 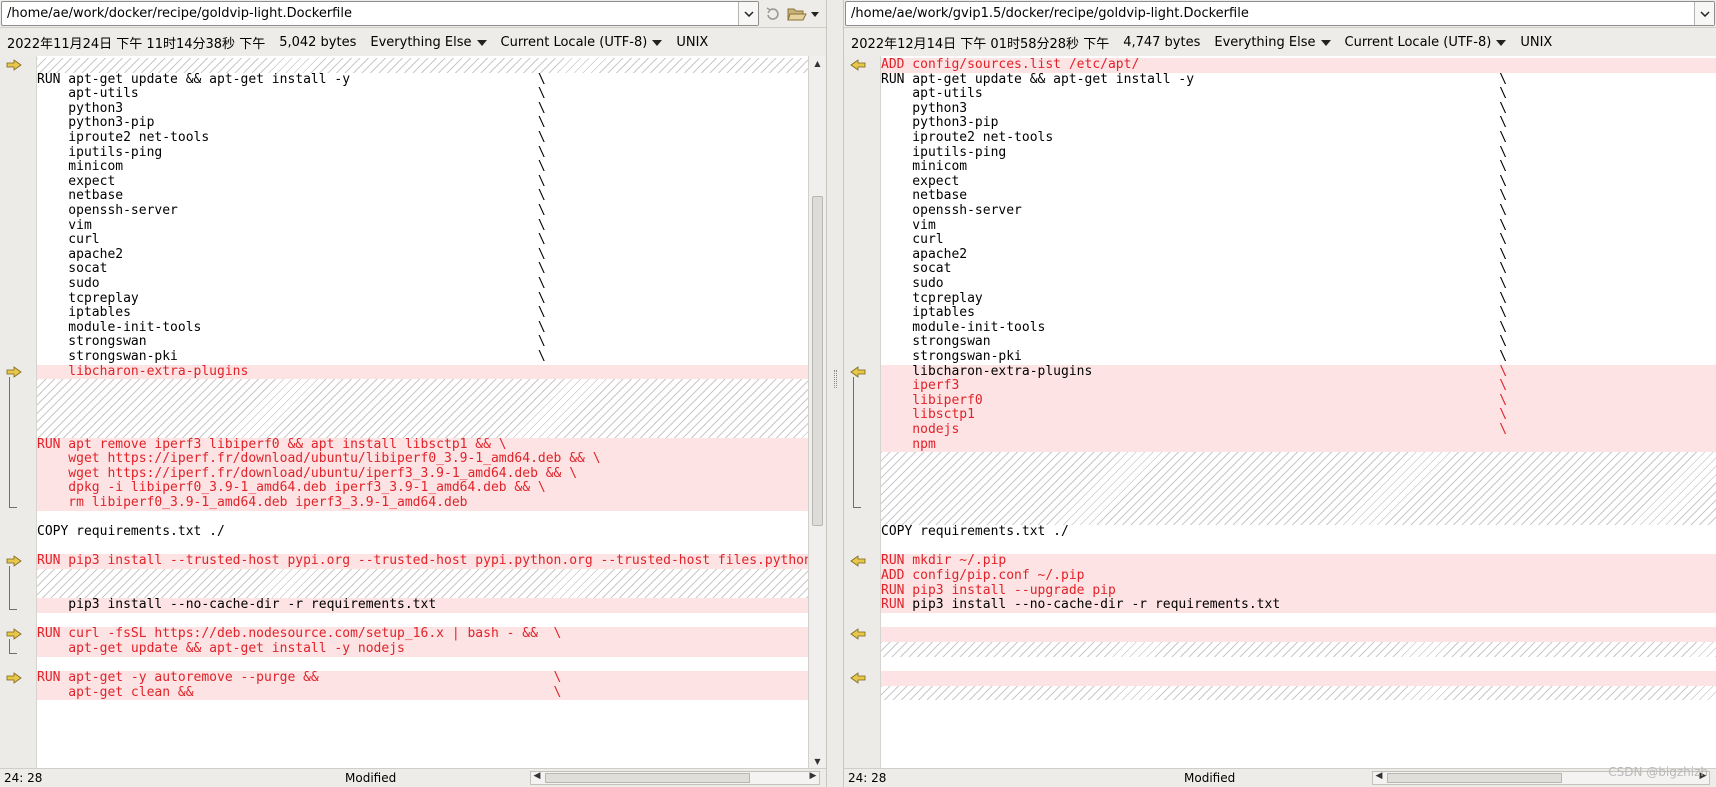 I want to click on code-line: minicom \, so click(x=291, y=167).